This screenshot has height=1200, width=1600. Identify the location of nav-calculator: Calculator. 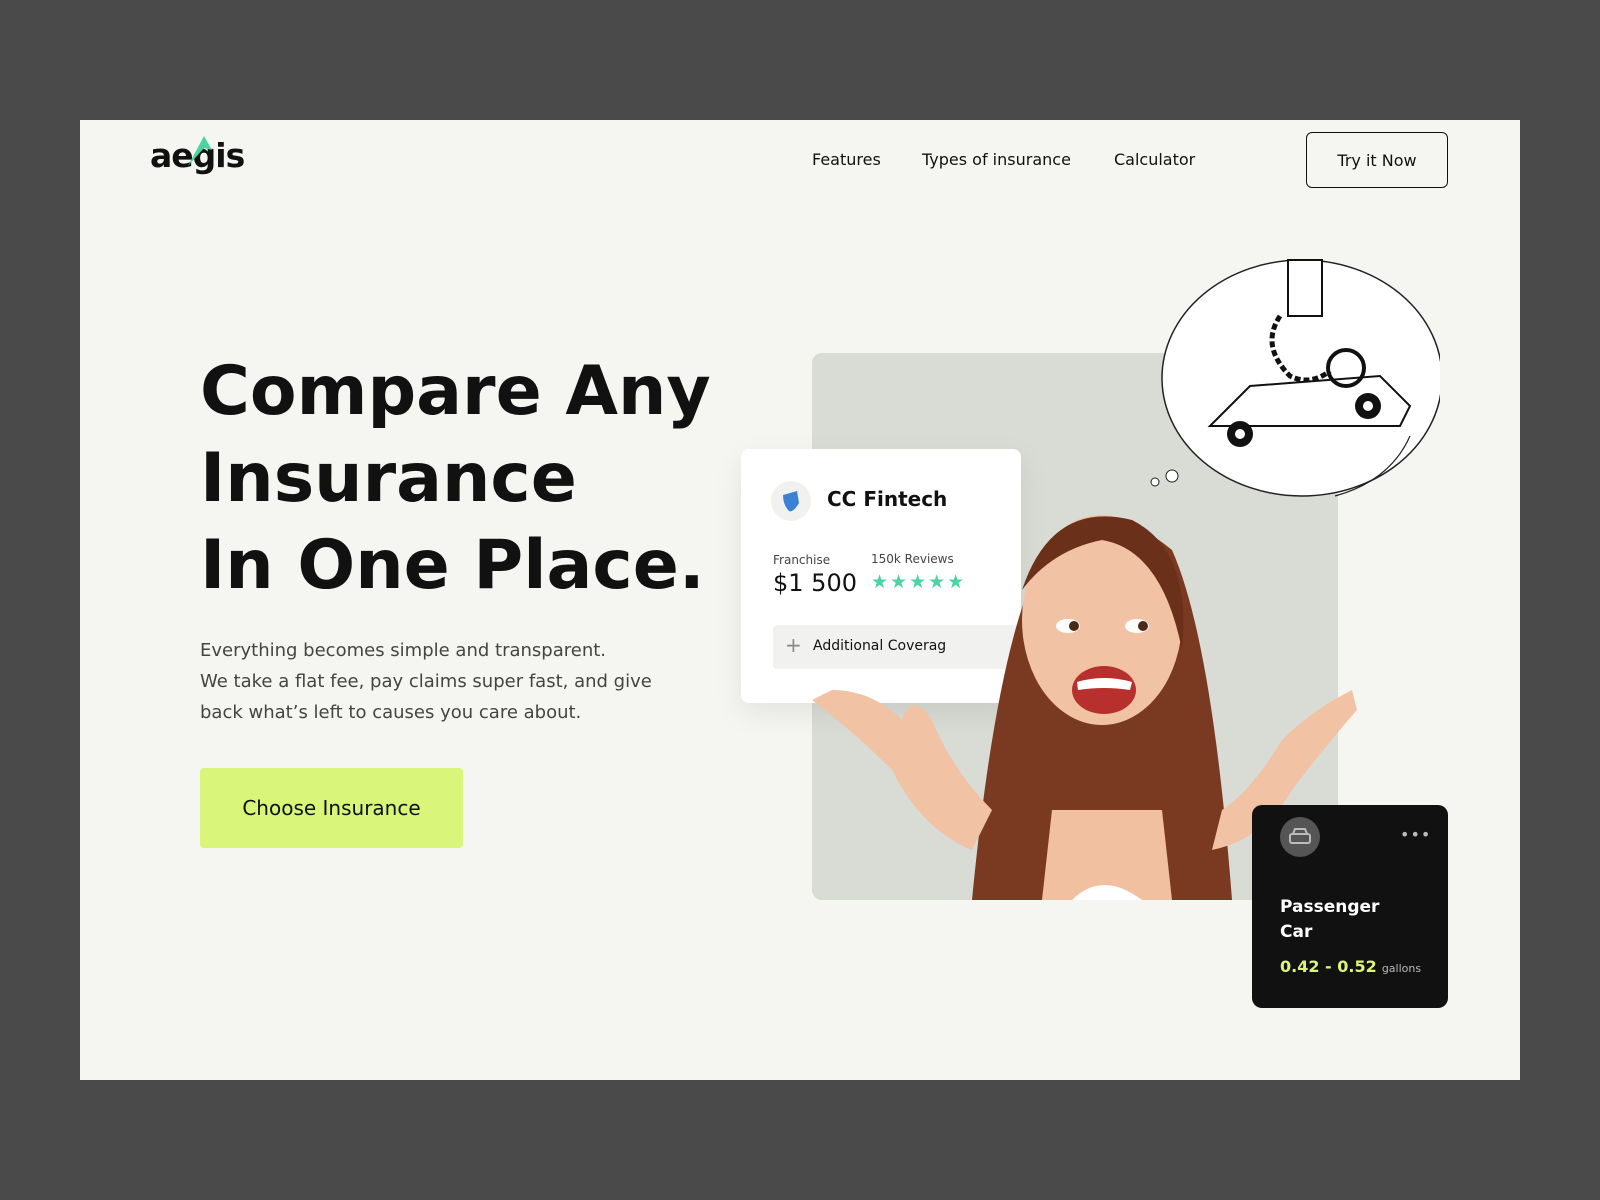
(1154, 159).